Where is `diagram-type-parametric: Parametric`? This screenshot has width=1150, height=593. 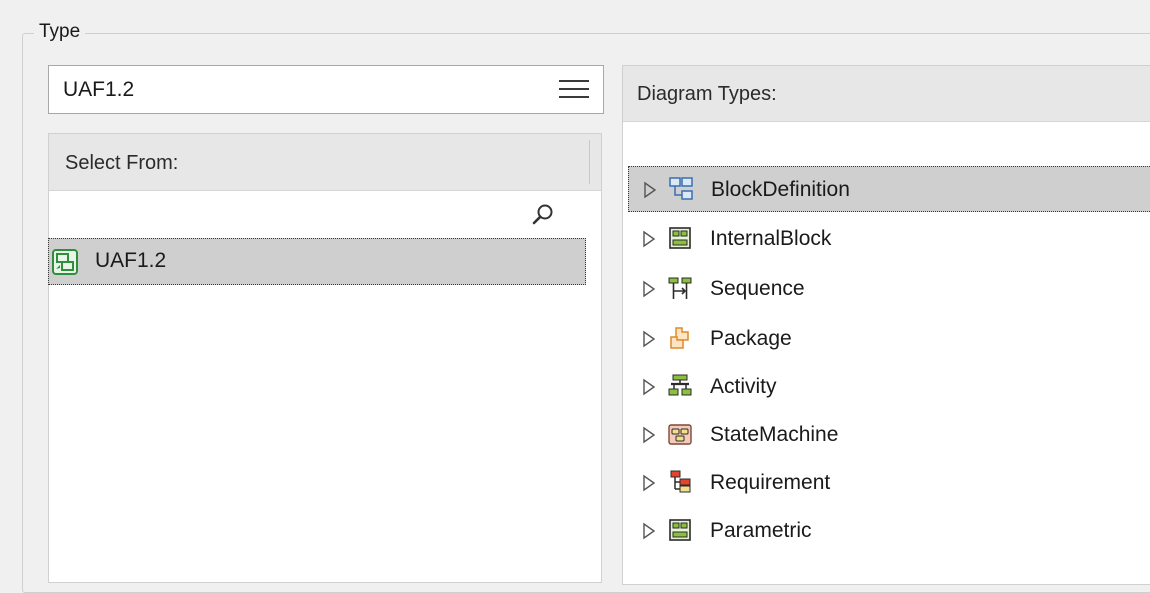 diagram-type-parametric: Parametric is located at coordinates (889, 531).